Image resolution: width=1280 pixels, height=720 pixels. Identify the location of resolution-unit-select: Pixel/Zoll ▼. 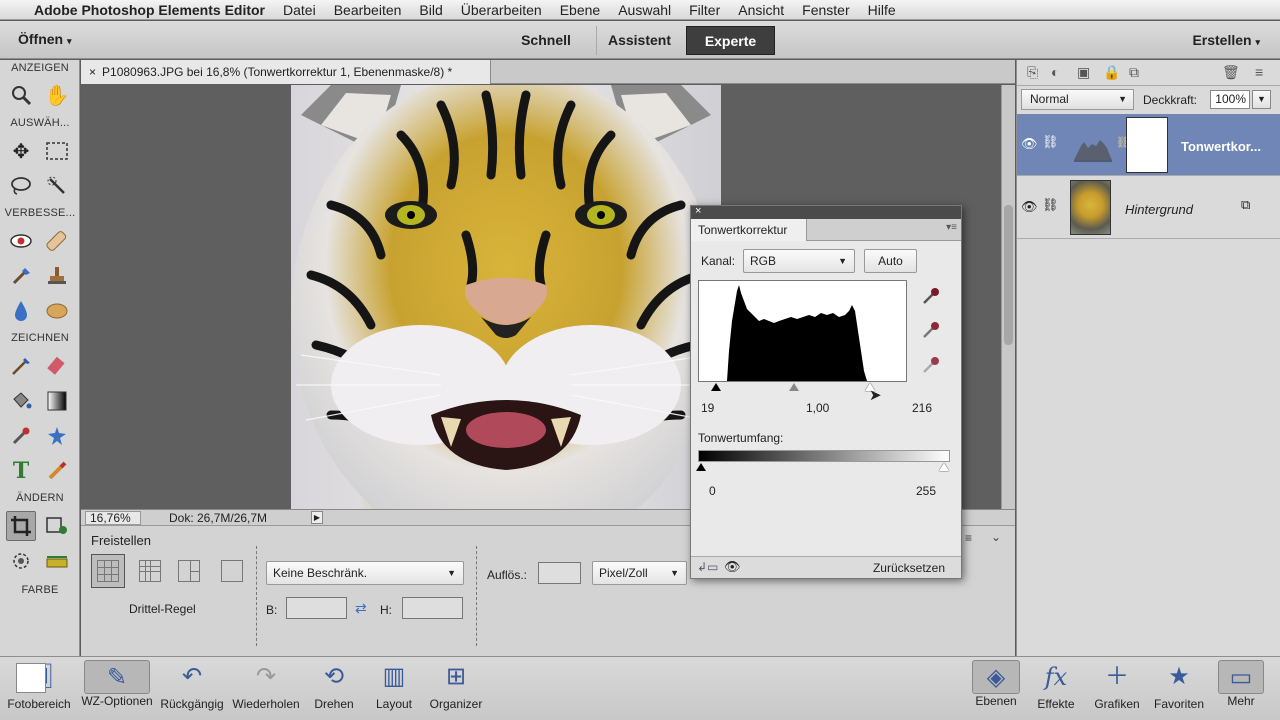
(639, 573).